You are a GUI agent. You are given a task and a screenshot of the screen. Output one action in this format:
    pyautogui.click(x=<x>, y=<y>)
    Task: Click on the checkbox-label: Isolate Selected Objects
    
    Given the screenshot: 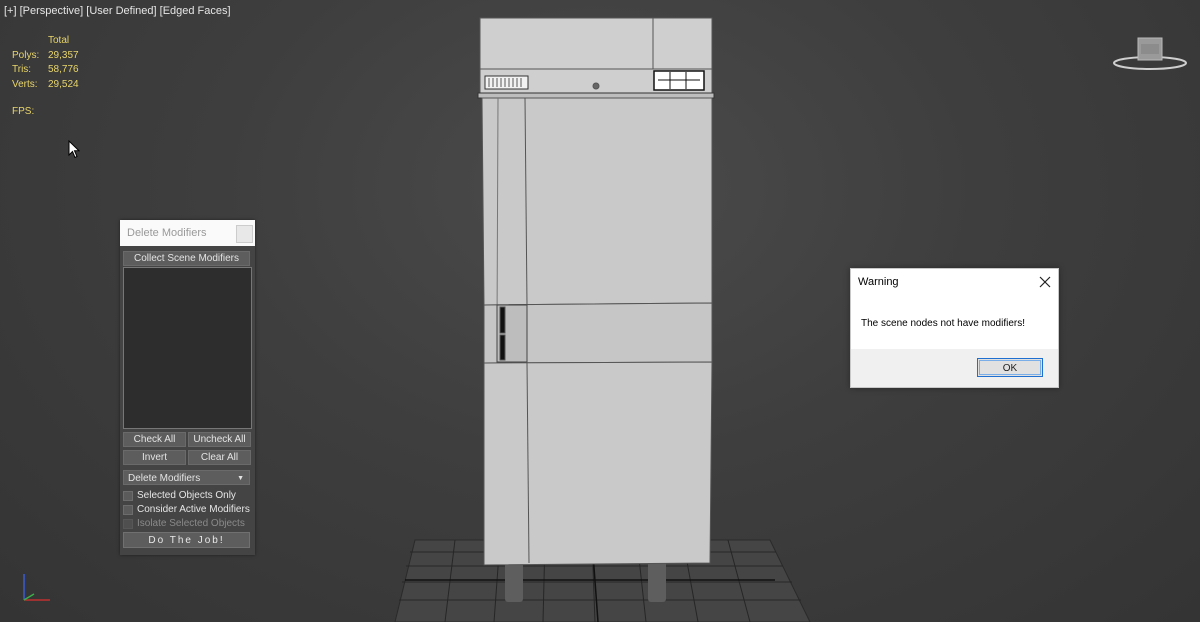 What is the action you would take?
    pyautogui.click(x=191, y=523)
    